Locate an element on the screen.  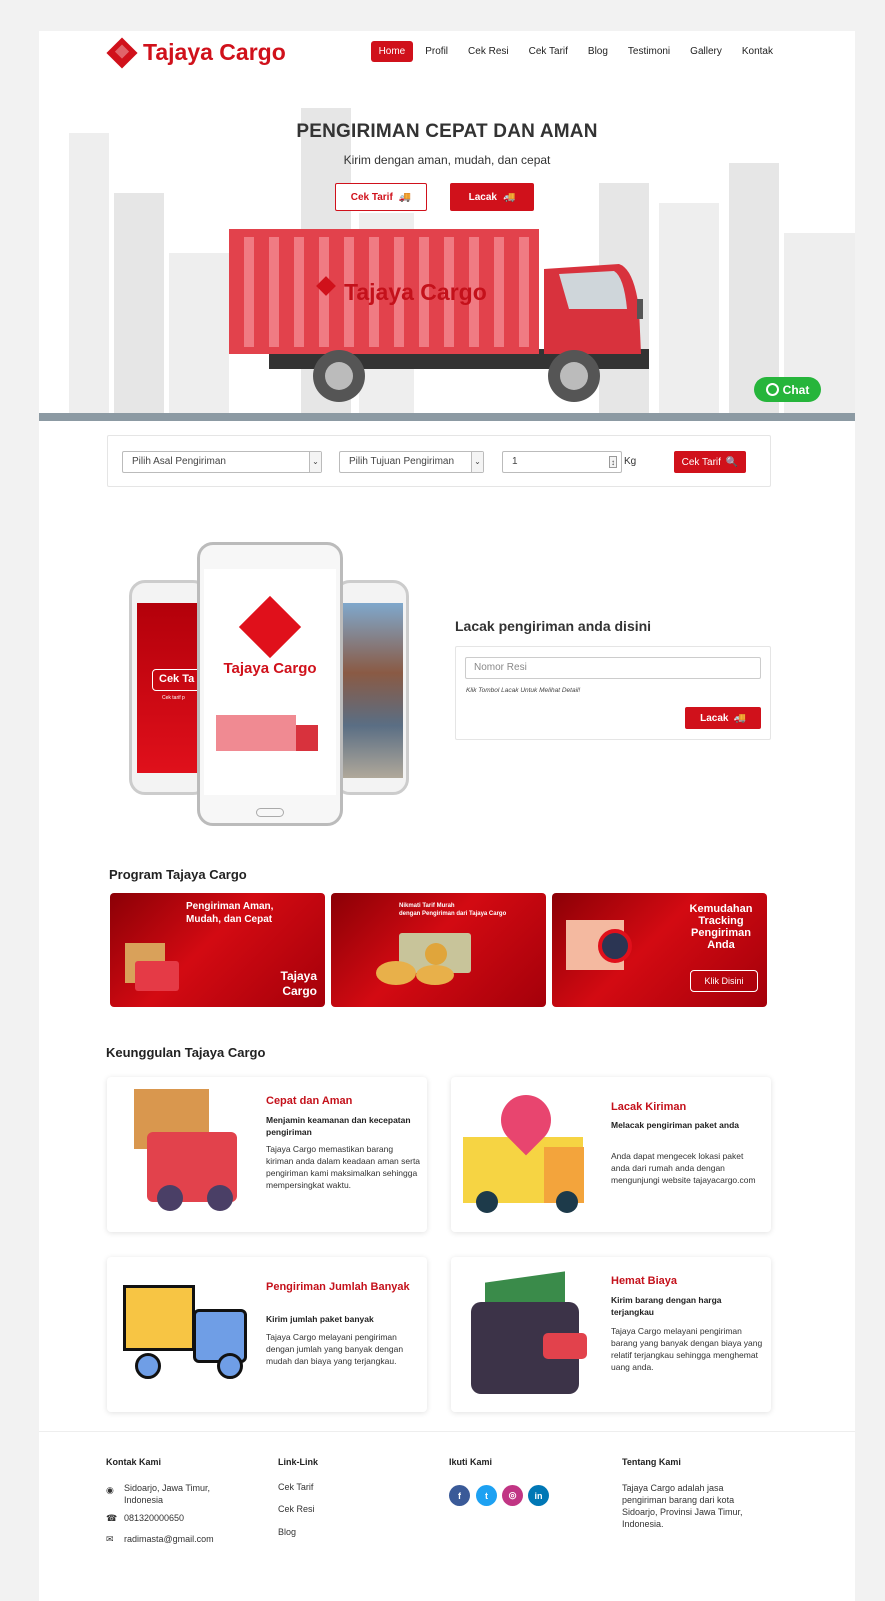
track-hint: Klik Tombol Lacak Untuk Melihat Detail! is located at coordinates (523, 690).